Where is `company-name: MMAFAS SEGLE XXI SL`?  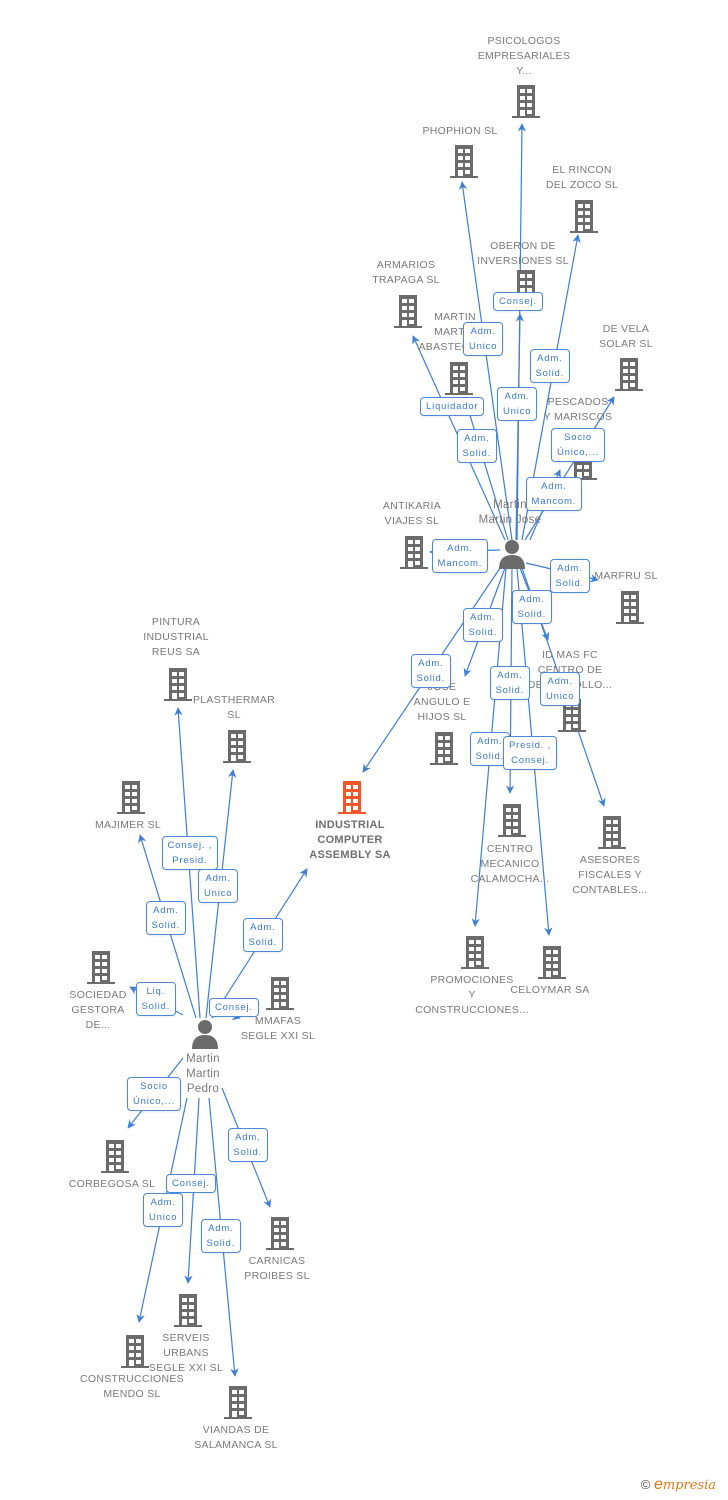 company-name: MMAFAS SEGLE XXI SL is located at coordinates (278, 1029).